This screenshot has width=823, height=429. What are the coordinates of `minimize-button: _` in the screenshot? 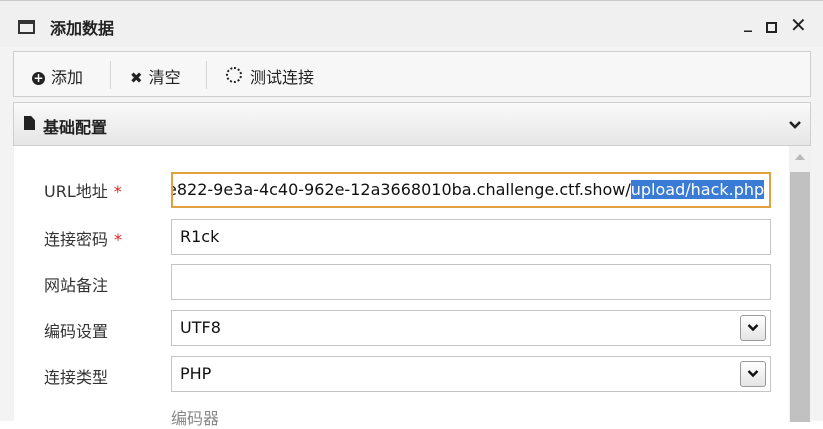 It's located at (748, 22).